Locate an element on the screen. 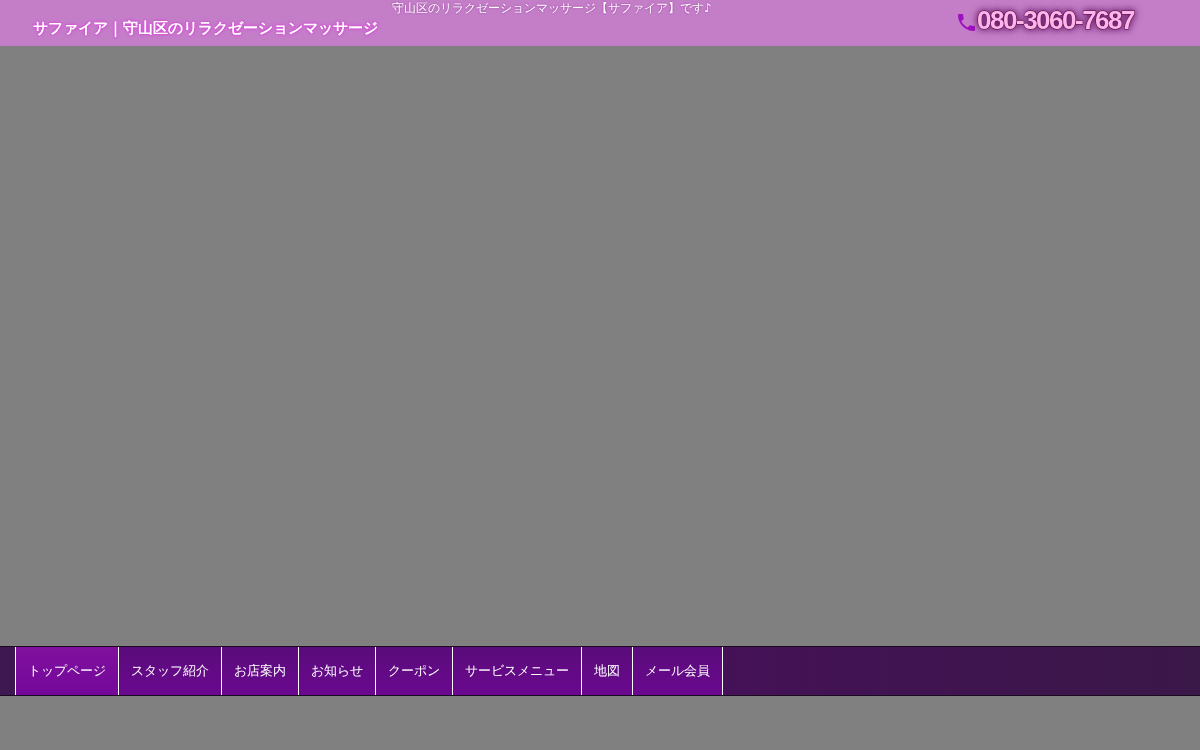 Image resolution: width=1200 pixels, height=750 pixels. nav-item: お店案内 is located at coordinates (259, 671).